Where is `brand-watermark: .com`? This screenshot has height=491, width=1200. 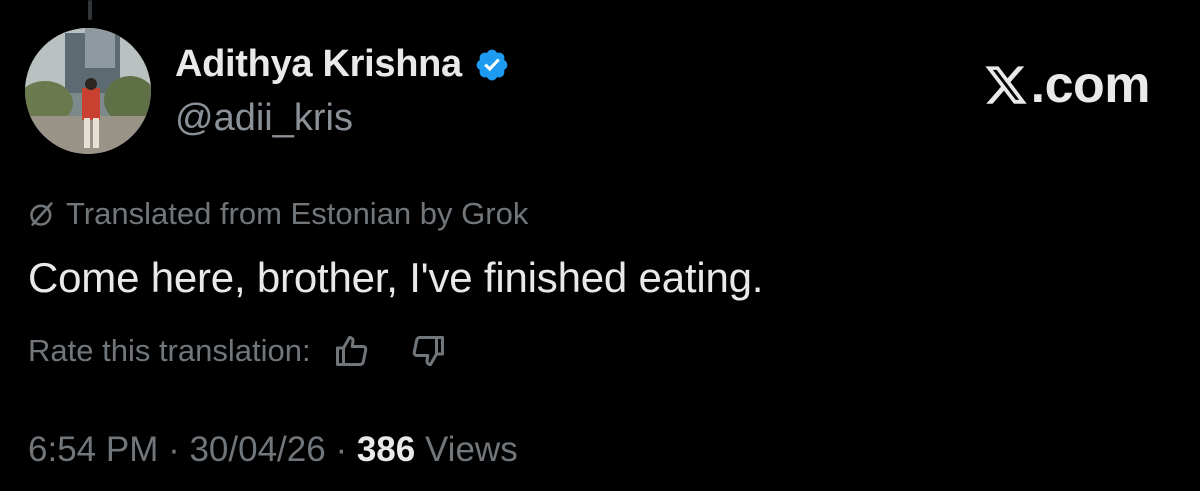 brand-watermark: .com is located at coordinates (1067, 85).